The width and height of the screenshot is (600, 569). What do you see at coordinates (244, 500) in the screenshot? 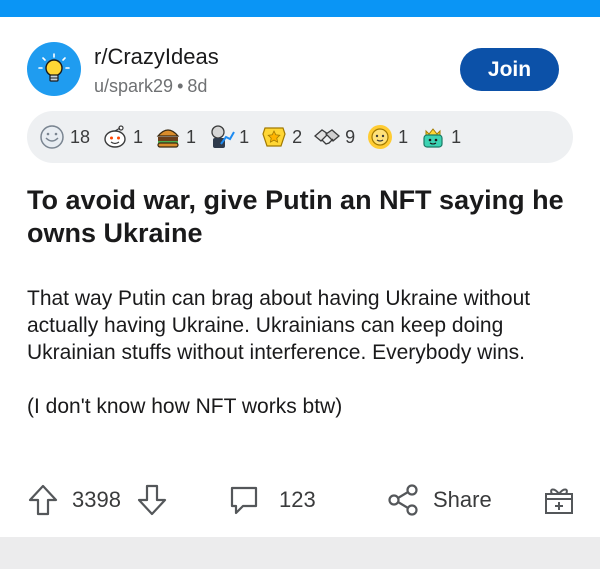
I see `comment-bubble-icon` at bounding box center [244, 500].